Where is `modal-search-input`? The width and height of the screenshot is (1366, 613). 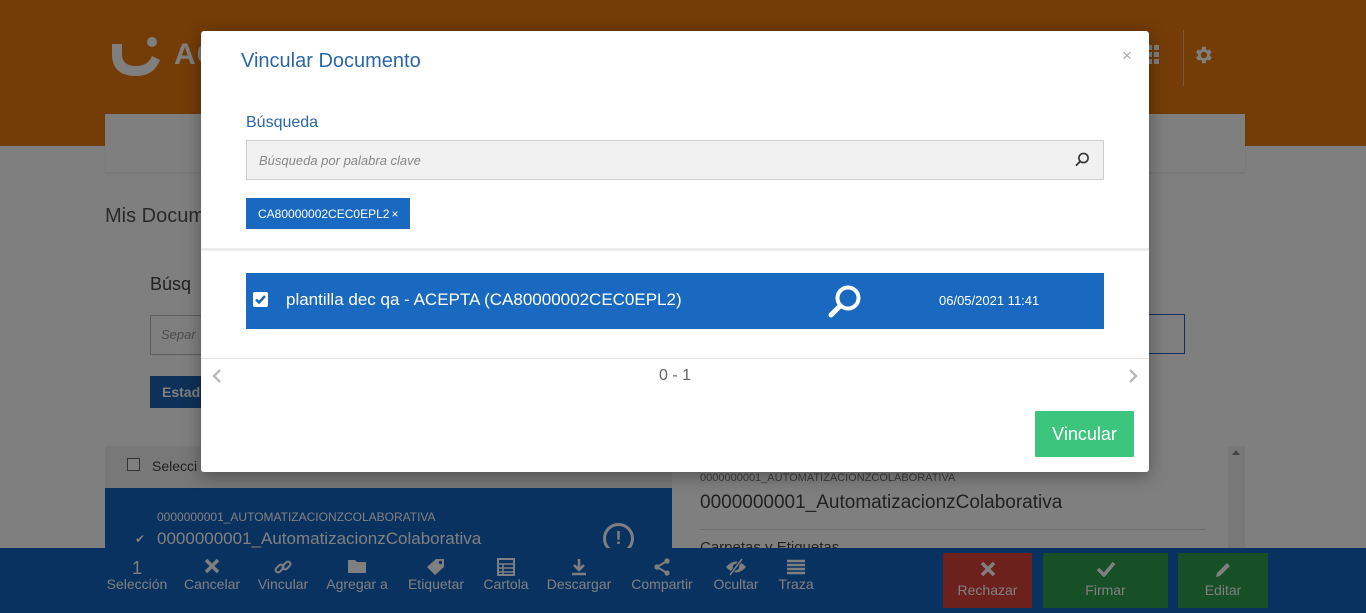 modal-search-input is located at coordinates (657, 160).